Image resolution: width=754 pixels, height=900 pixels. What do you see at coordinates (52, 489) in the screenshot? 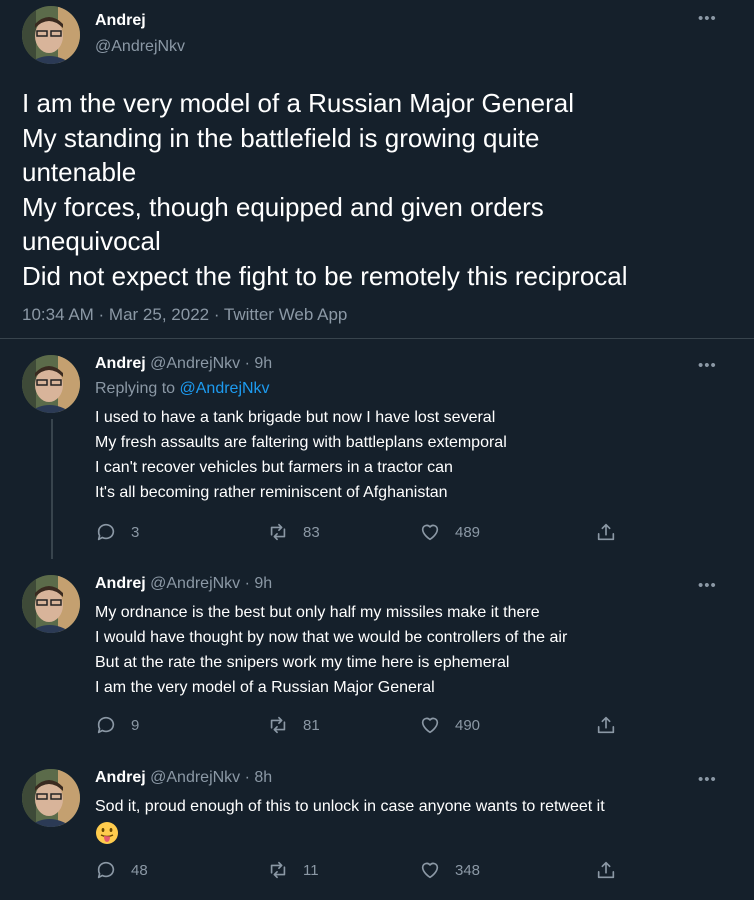
I see `thread-line` at bounding box center [52, 489].